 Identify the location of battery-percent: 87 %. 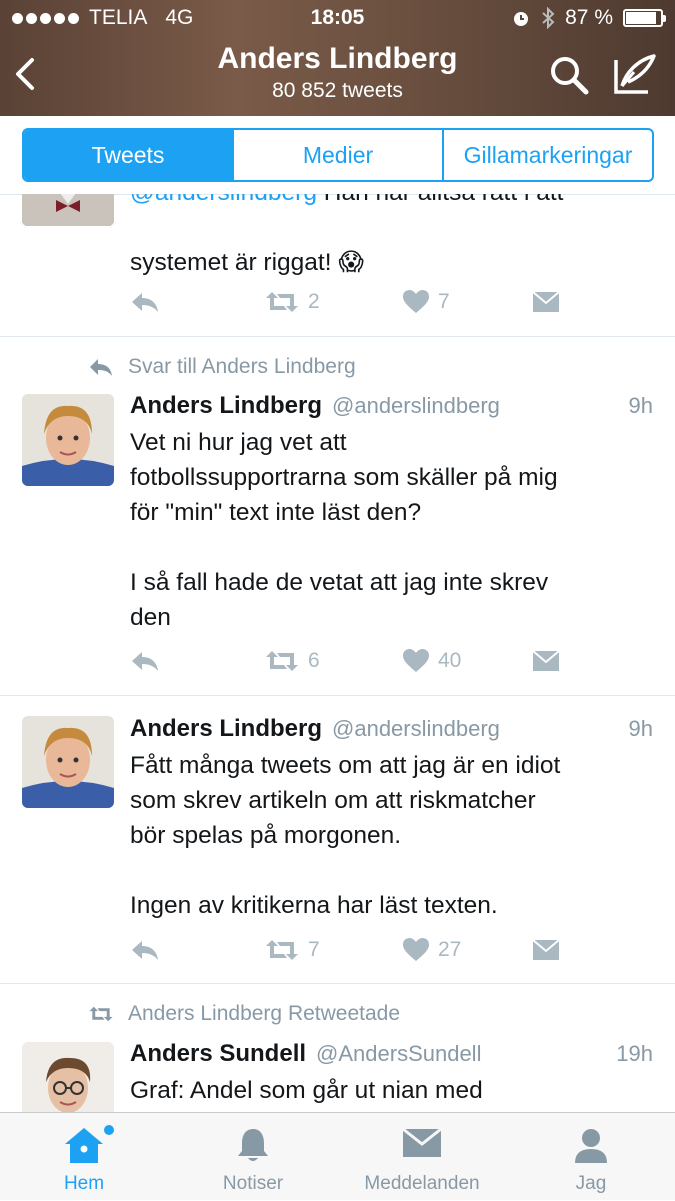
(589, 17).